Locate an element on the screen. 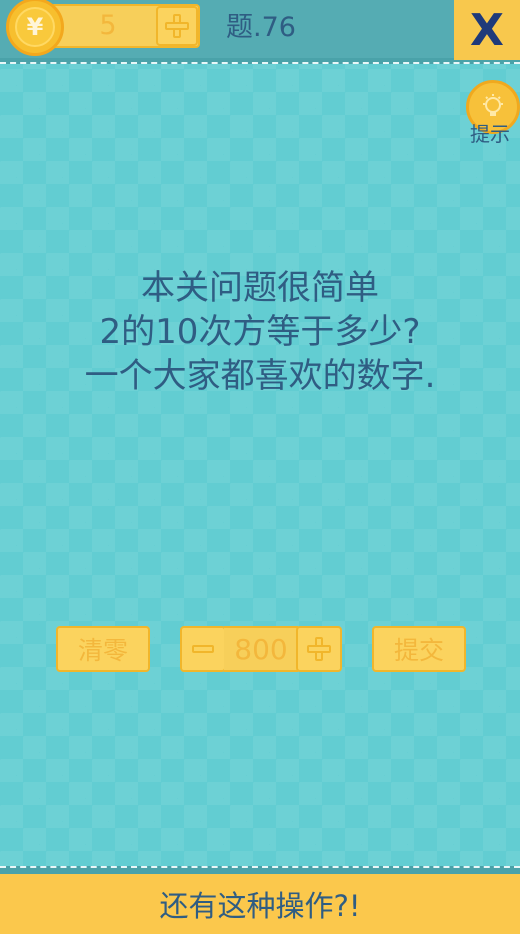 The height and width of the screenshot is (934, 520). add-coins-button is located at coordinates (177, 26).